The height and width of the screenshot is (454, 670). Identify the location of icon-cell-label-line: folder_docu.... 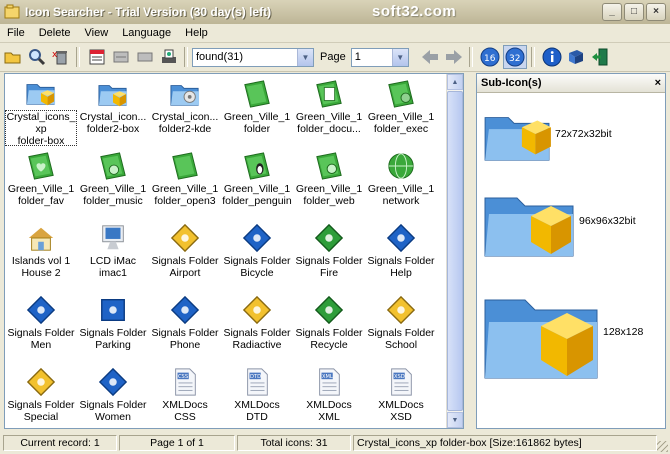
(329, 129).